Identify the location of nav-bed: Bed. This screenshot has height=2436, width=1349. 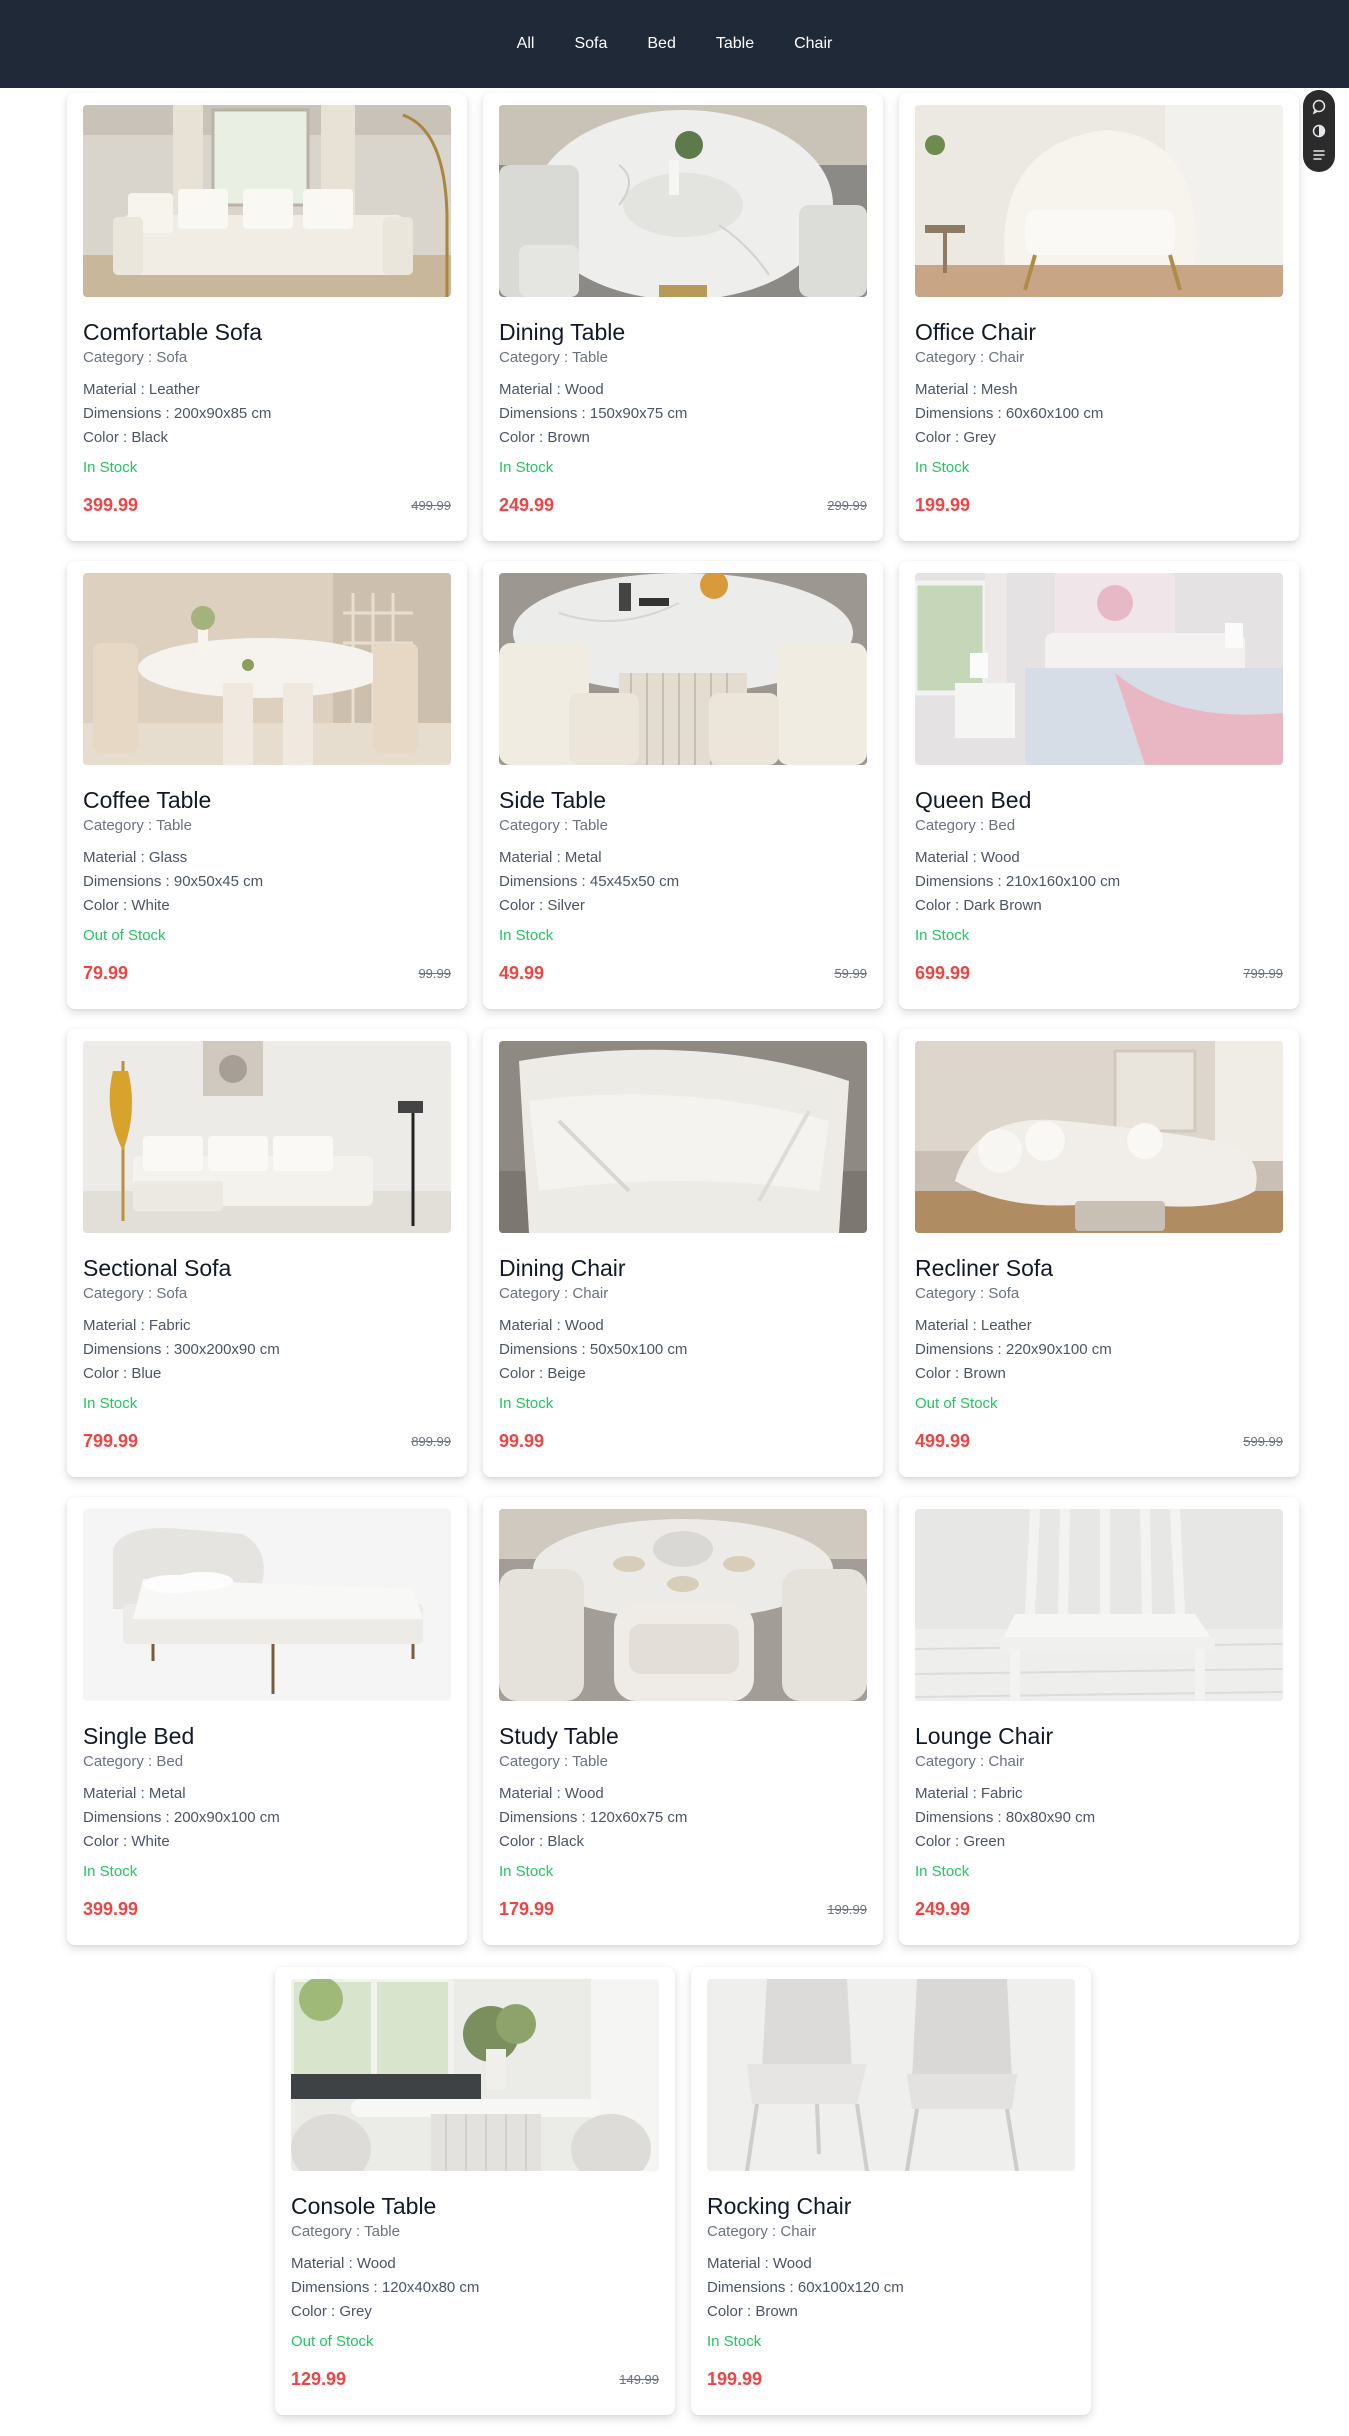
(661, 44).